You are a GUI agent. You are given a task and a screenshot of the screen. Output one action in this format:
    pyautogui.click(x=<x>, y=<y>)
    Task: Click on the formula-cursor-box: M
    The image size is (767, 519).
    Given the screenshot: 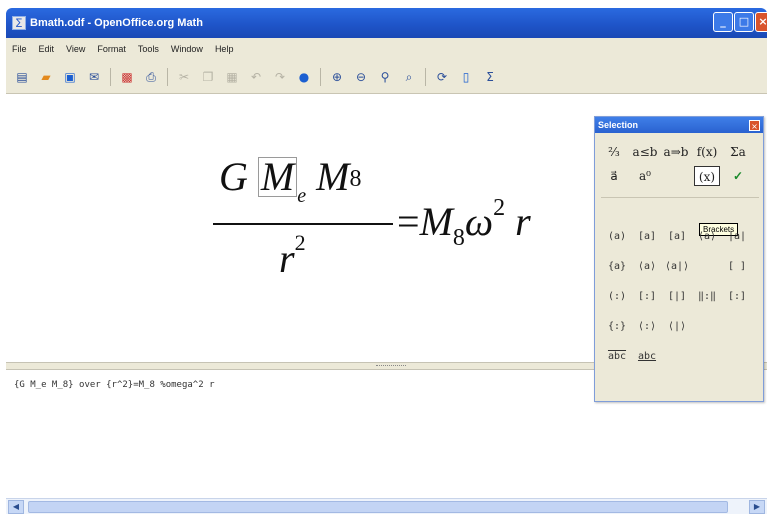 What is the action you would take?
    pyautogui.click(x=277, y=176)
    